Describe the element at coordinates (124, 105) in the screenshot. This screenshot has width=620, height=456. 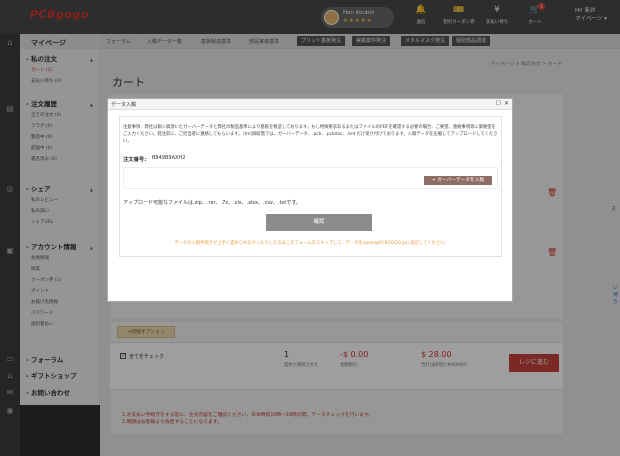
I see `dialog-title: データ入稿` at that location.